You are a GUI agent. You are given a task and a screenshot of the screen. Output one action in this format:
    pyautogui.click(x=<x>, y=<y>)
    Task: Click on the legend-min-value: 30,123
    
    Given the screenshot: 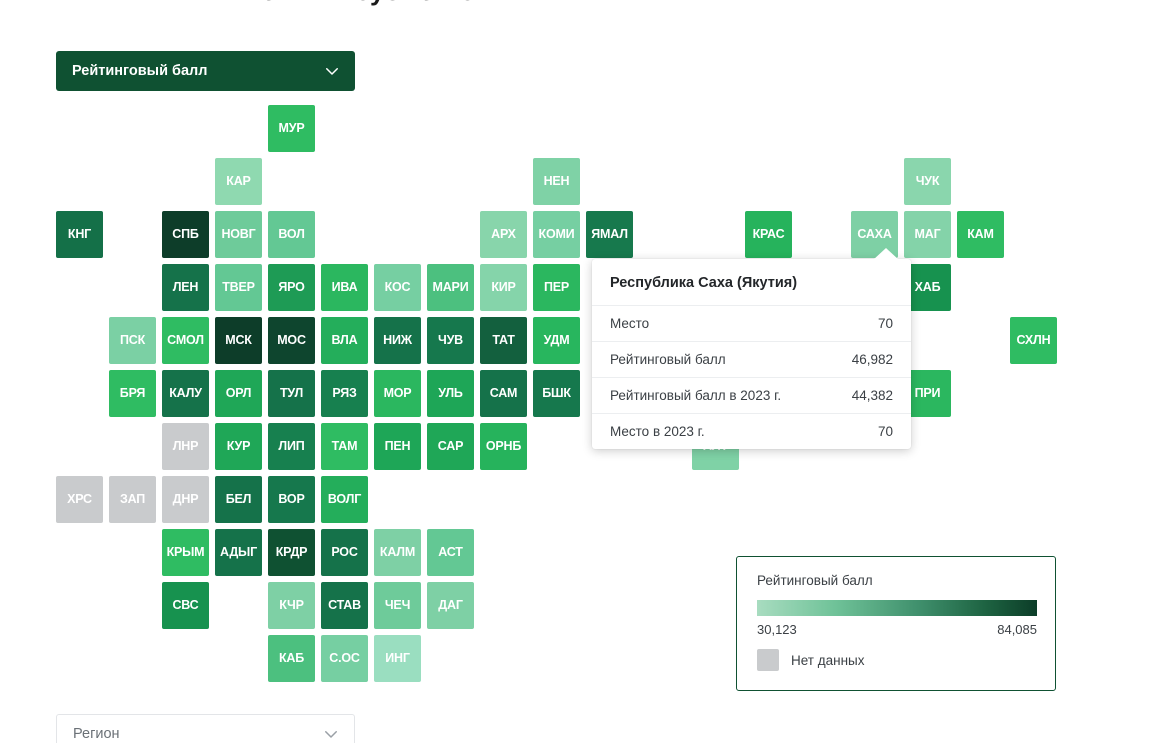 What is the action you would take?
    pyautogui.click(x=777, y=629)
    